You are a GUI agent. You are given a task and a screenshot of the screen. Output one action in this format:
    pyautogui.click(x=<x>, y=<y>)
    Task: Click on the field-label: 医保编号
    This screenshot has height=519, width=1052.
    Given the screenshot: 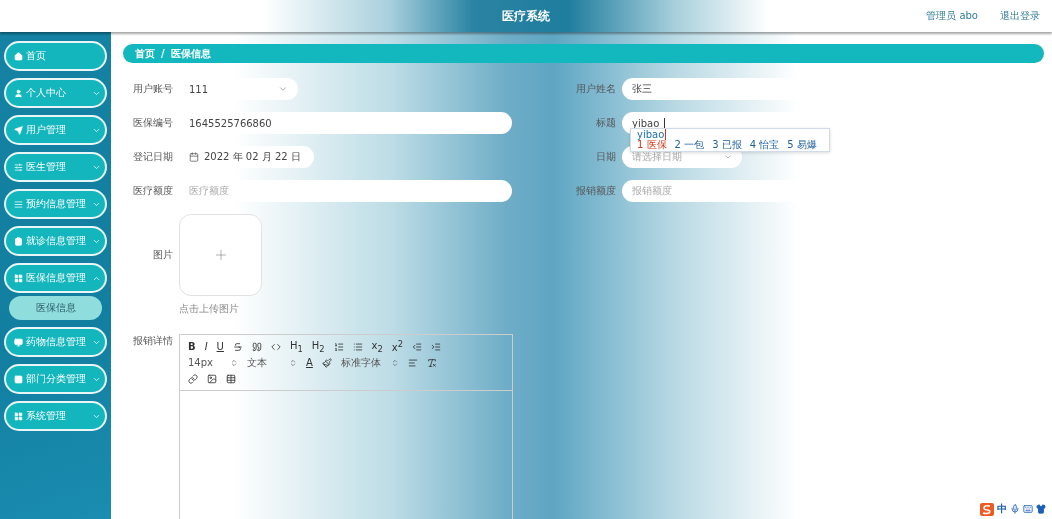 What is the action you would take?
    pyautogui.click(x=152, y=123)
    